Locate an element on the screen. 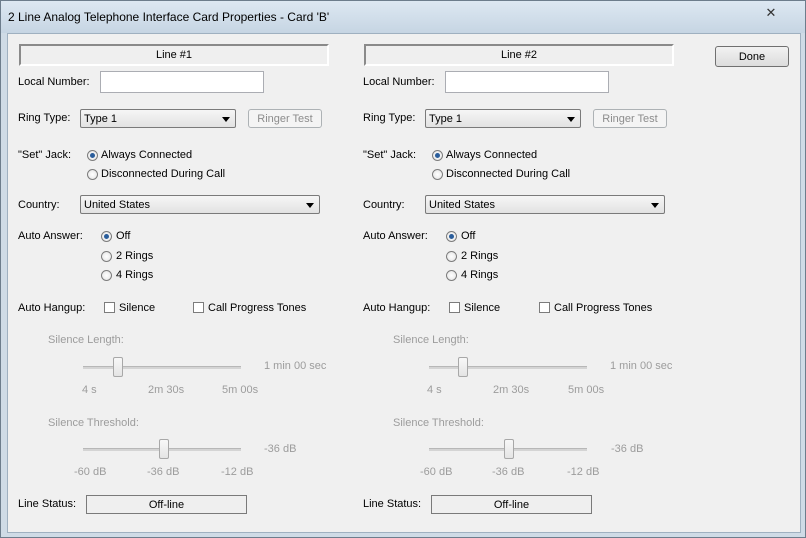  line-1-ringer-test-button: Ringer Test is located at coordinates (285, 118).